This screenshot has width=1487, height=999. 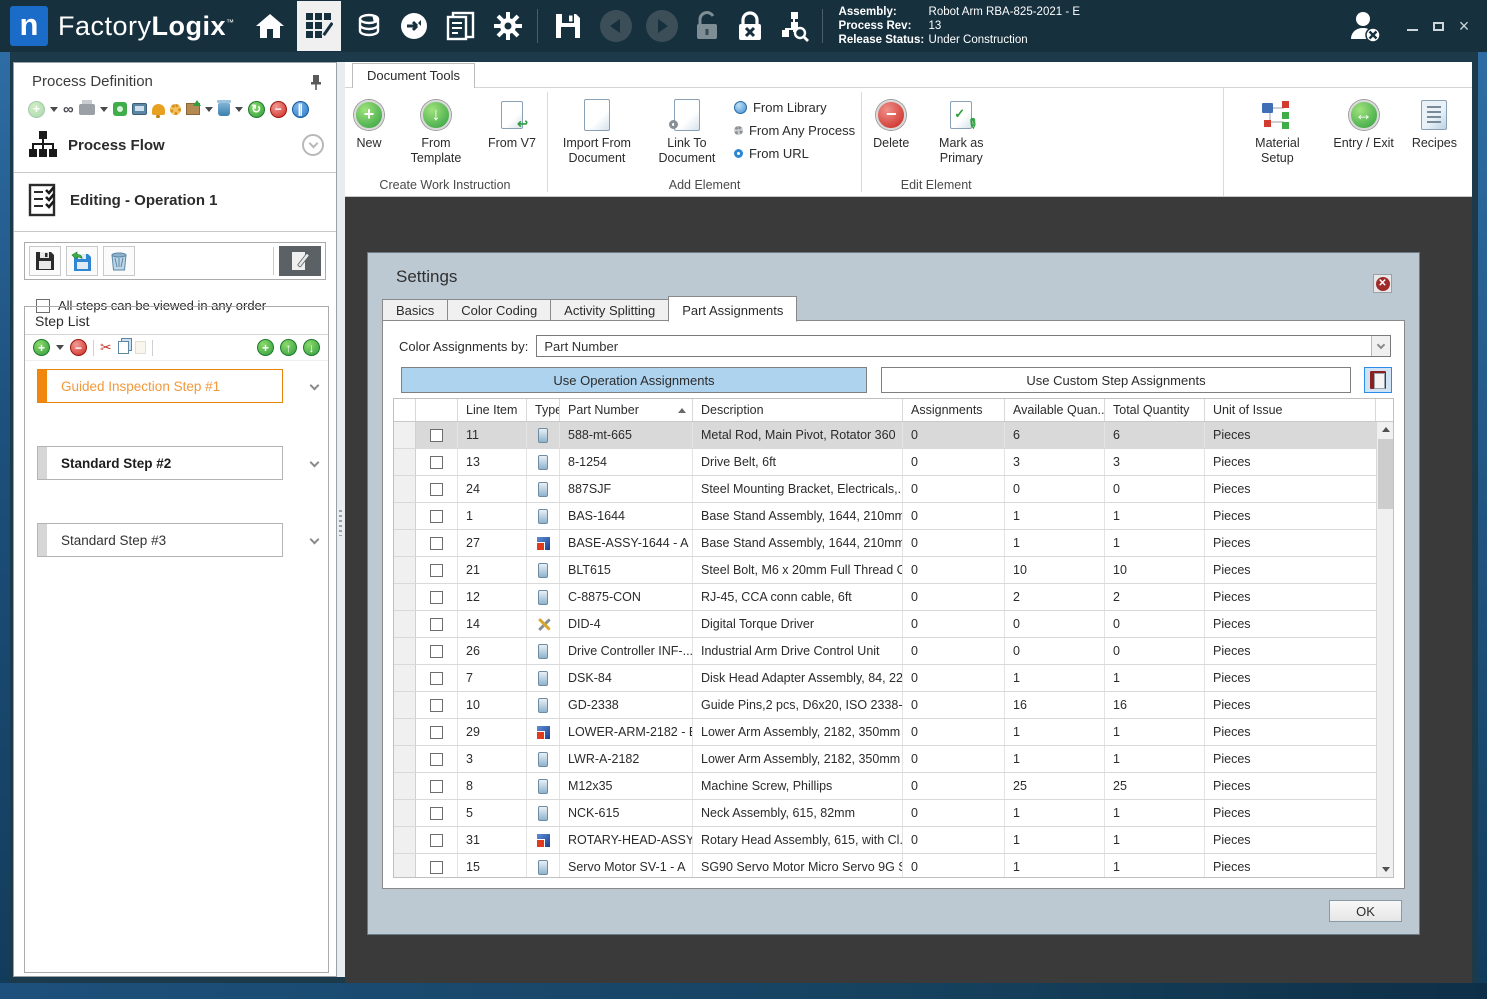 I want to click on trash-dropdown-icon, so click(x=238, y=109).